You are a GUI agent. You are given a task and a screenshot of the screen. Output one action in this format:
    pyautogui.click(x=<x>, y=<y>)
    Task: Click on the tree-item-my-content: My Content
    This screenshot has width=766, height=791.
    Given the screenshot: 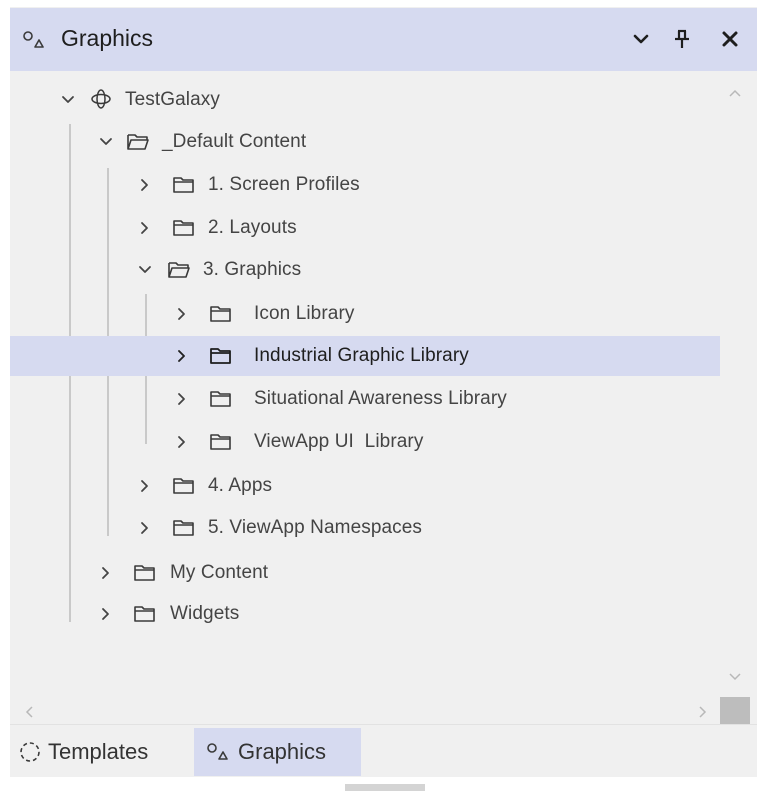 What is the action you would take?
    pyautogui.click(x=365, y=573)
    